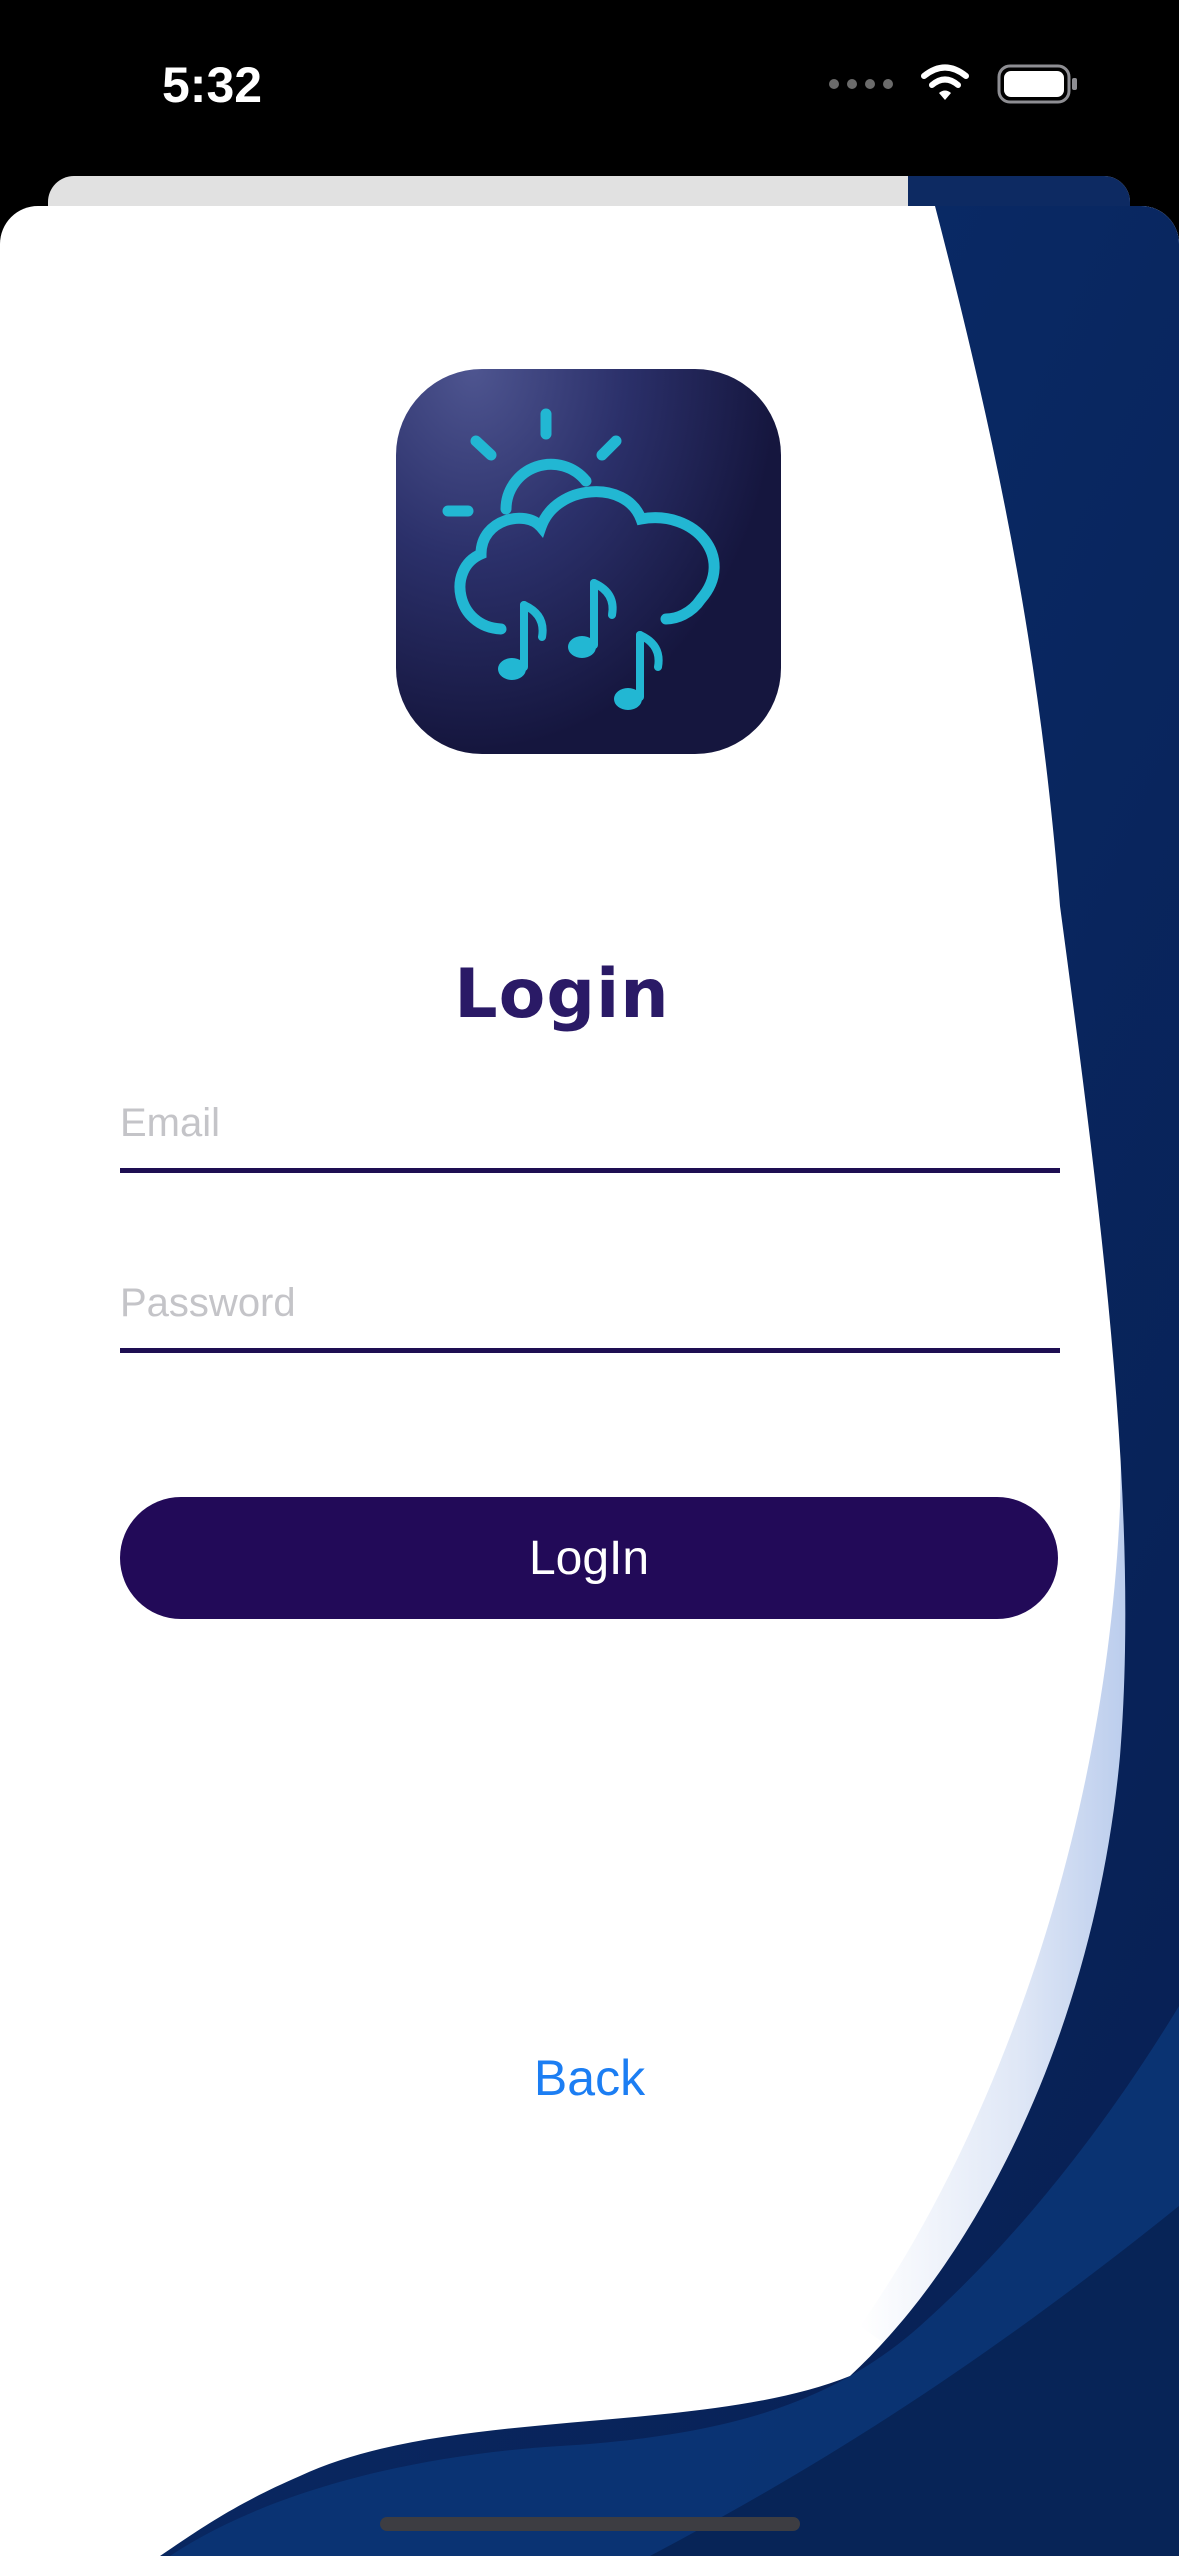 The image size is (1179, 2556). I want to click on app-logo, so click(588, 561).